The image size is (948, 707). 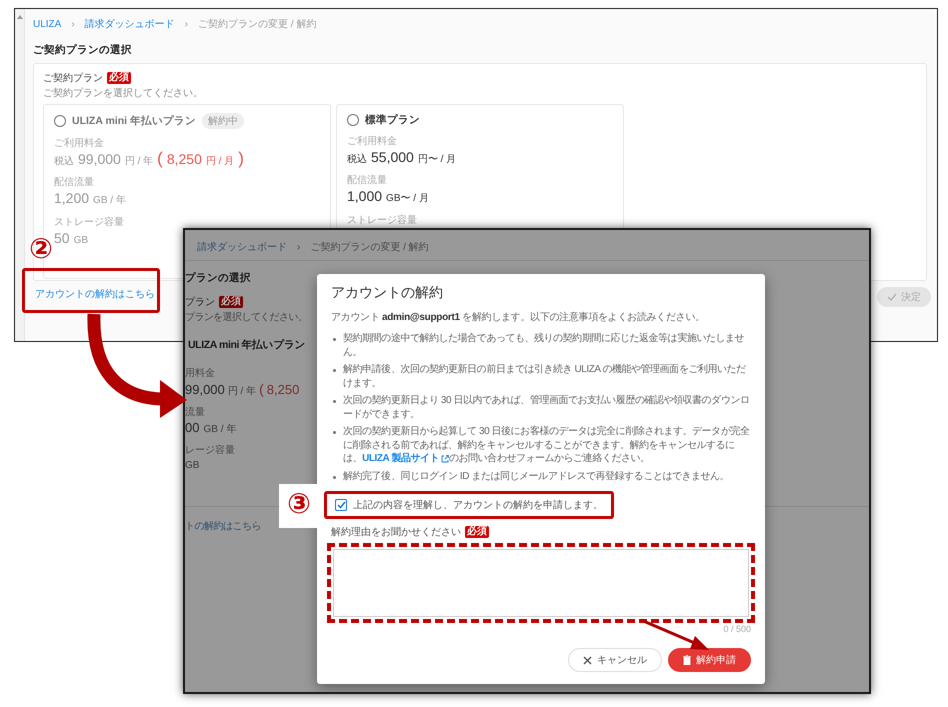 What do you see at coordinates (392, 120) in the screenshot?
I see `plan-name: 標準プラン` at bounding box center [392, 120].